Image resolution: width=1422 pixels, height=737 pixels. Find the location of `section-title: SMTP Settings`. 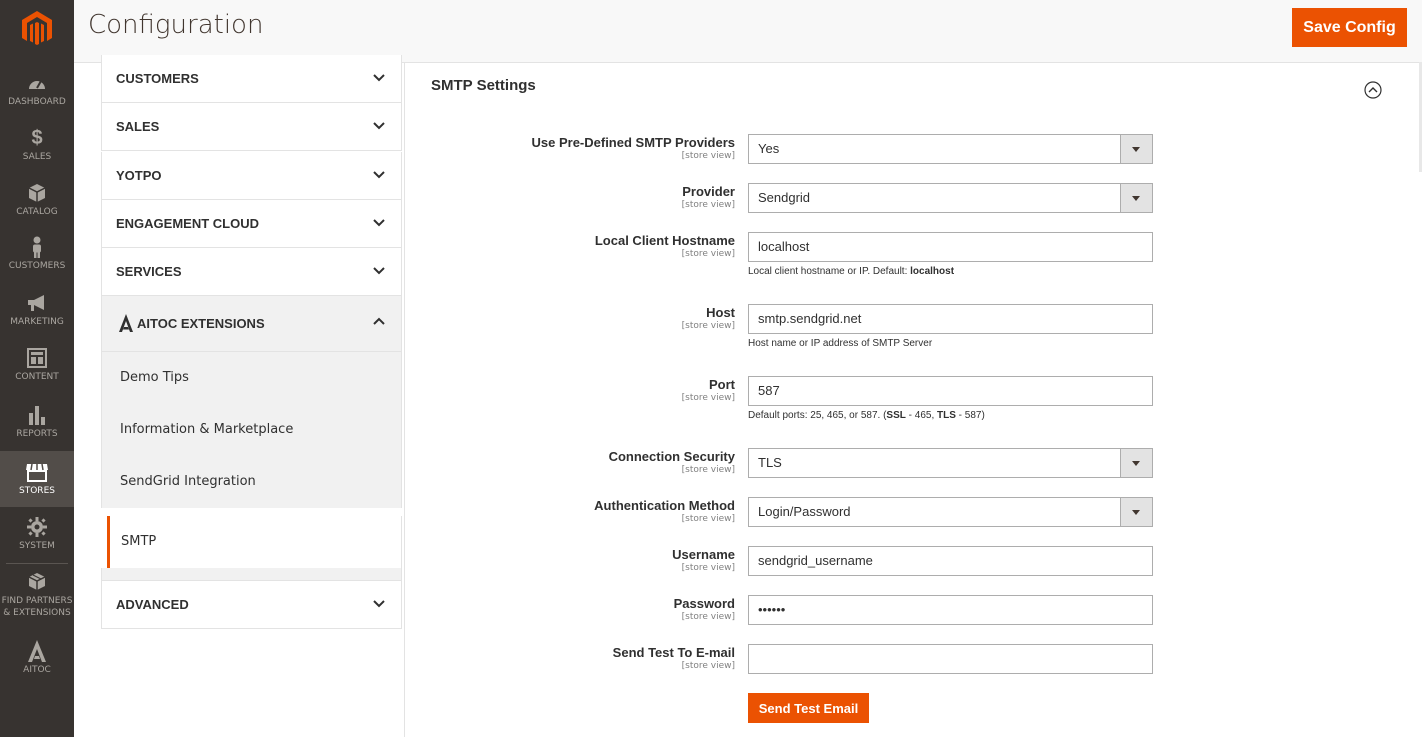

section-title: SMTP Settings is located at coordinates (483, 85).